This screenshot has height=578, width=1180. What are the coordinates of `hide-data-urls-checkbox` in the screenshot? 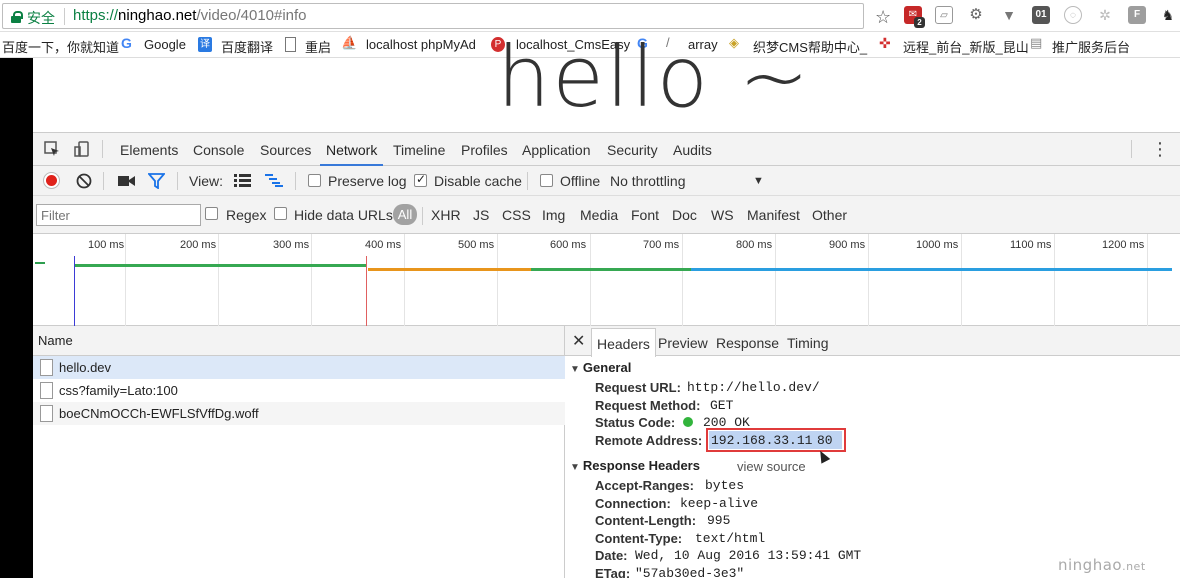 It's located at (280, 213).